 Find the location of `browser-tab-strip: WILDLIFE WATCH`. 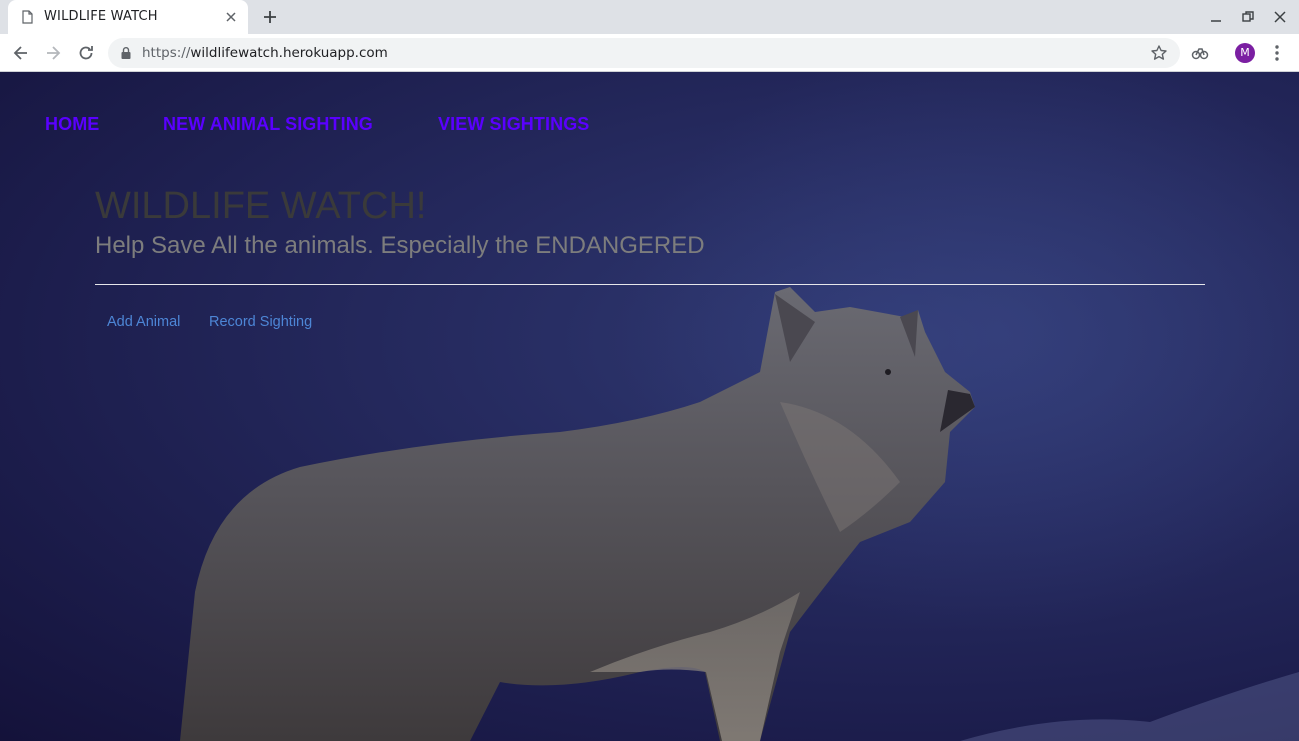

browser-tab-strip: WILDLIFE WATCH is located at coordinates (649, 17).